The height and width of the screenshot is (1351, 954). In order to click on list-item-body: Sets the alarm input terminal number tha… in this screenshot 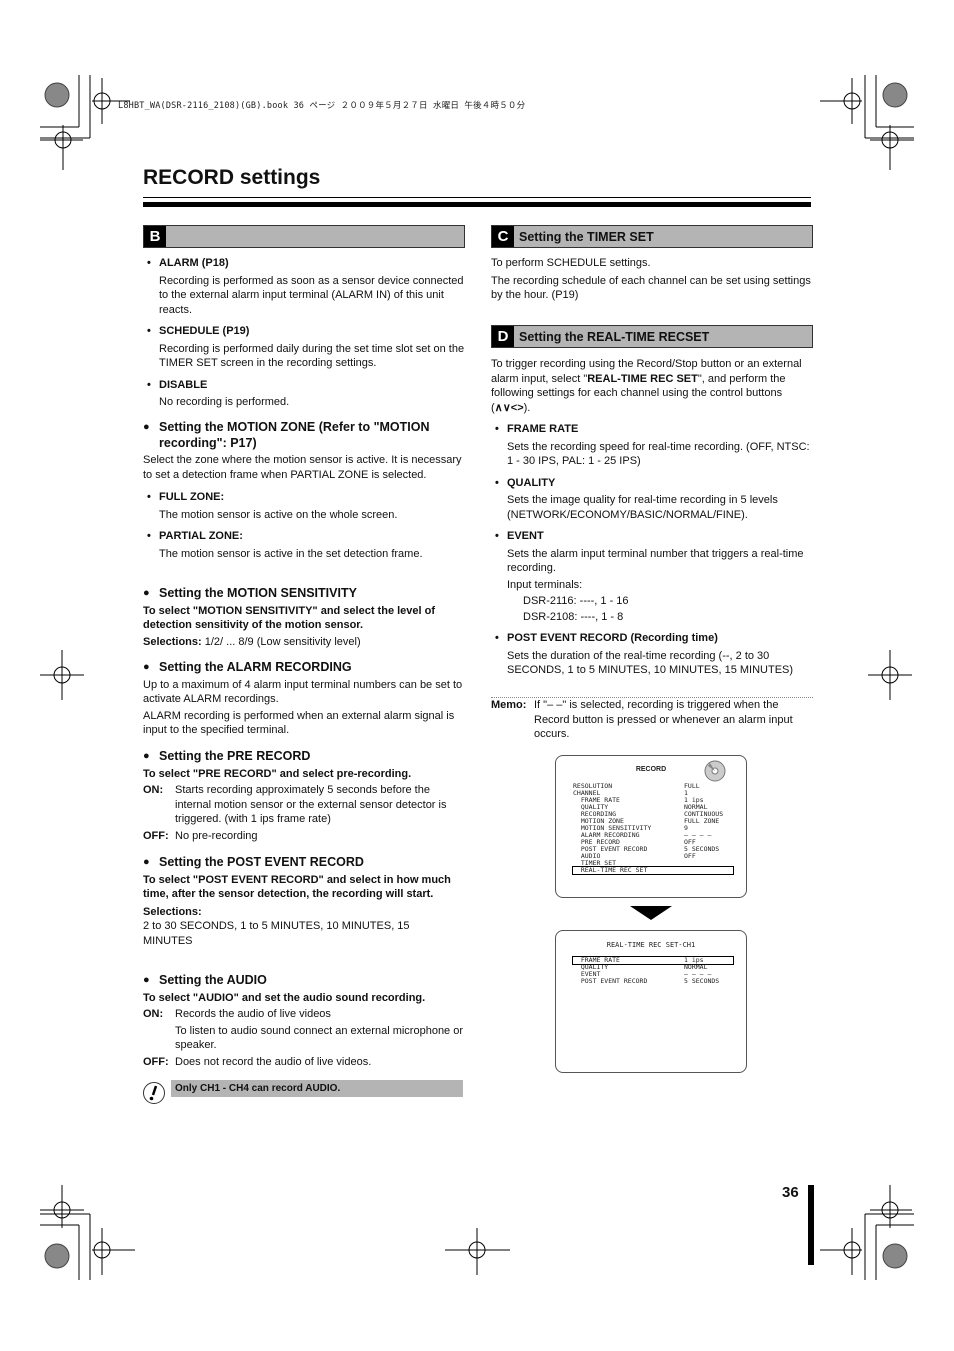, I will do `click(655, 561)`.